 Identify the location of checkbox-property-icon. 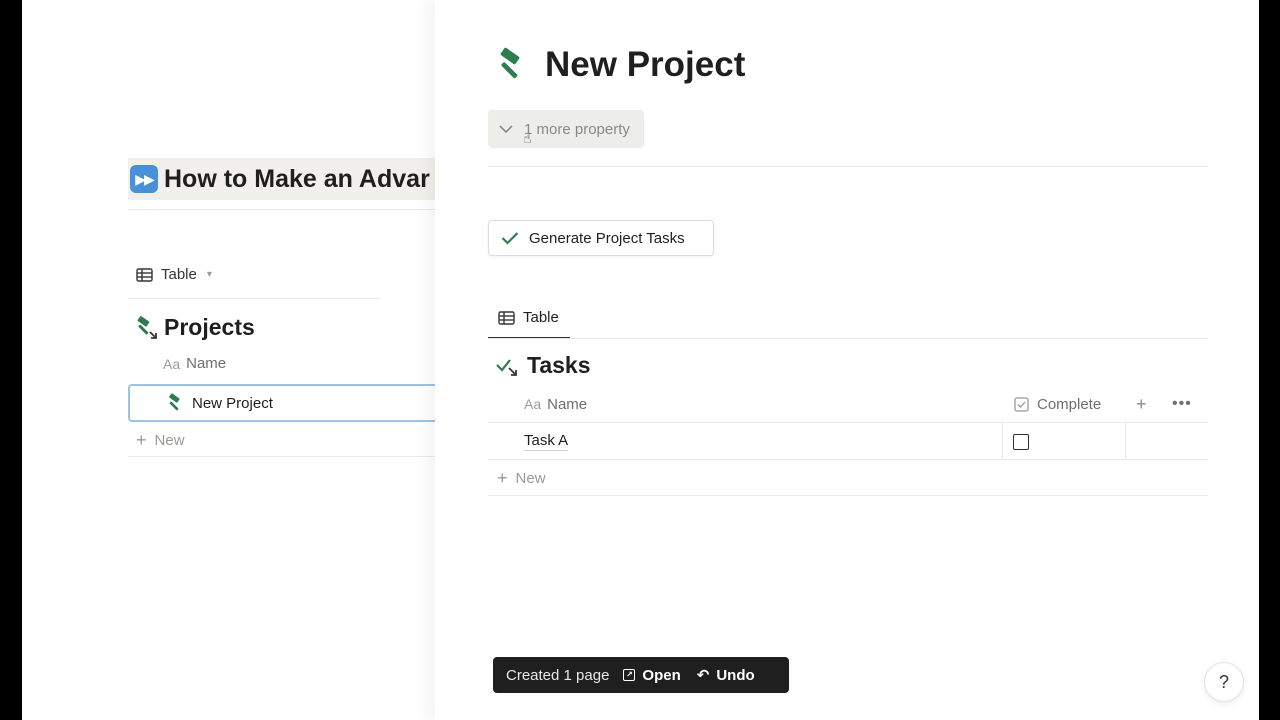
(1021, 404).